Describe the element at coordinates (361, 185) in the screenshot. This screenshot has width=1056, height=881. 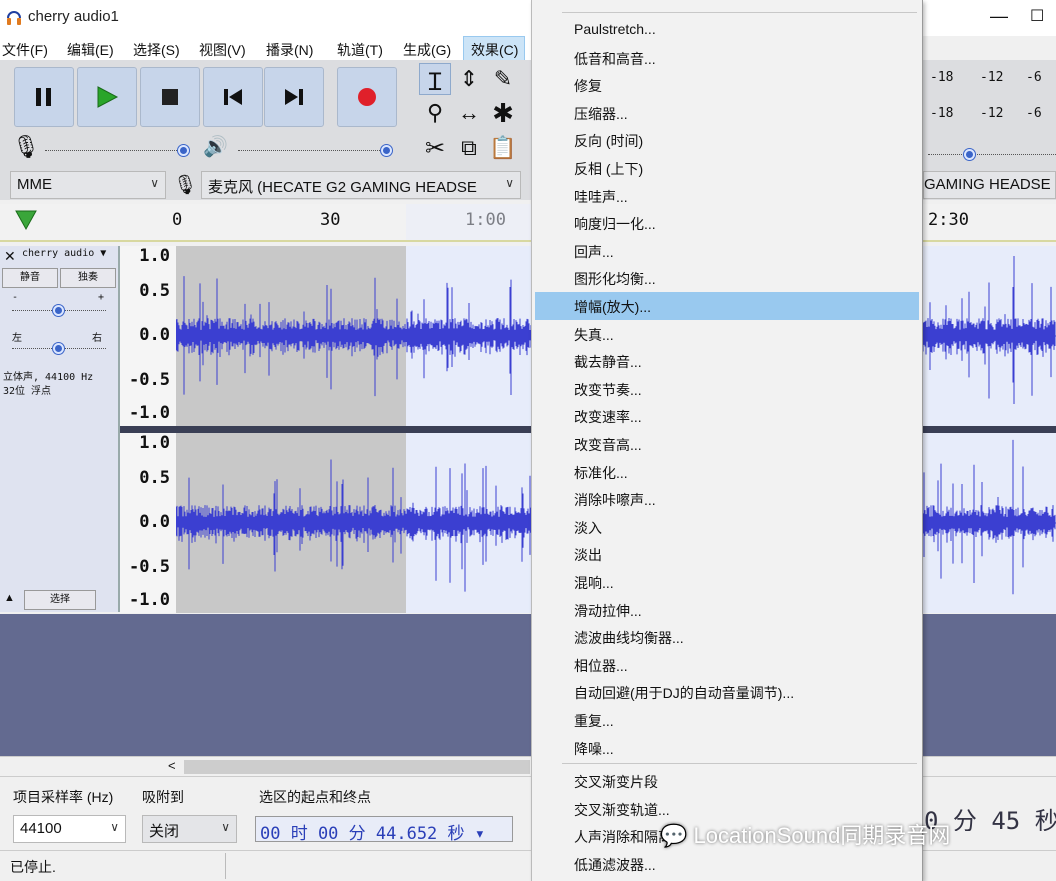
I see `input-device-select: 麦克风 (HECATE G2 GAMING HEADSE ∨` at that location.